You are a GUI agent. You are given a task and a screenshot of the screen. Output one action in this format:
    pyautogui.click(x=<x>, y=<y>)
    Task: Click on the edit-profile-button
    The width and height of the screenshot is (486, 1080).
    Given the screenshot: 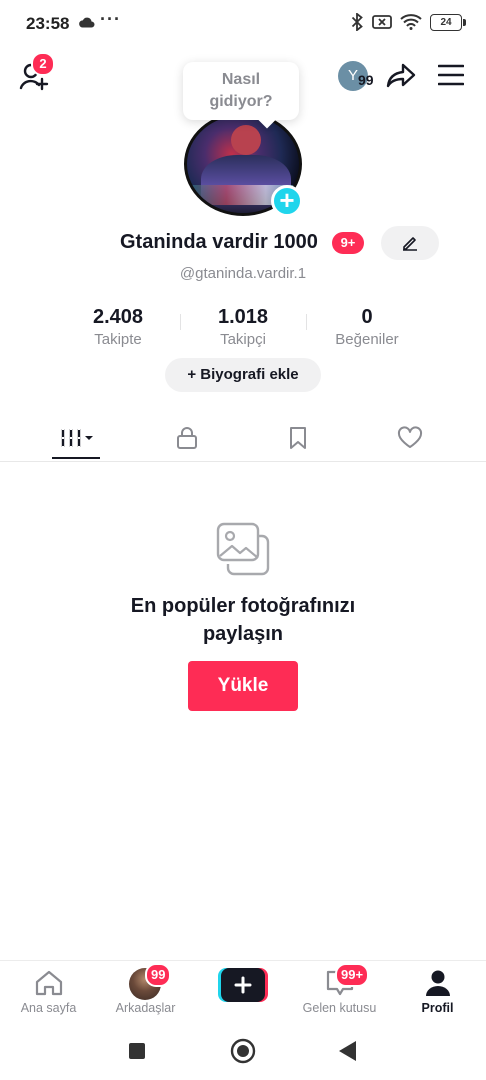 What is the action you would take?
    pyautogui.click(x=410, y=243)
    